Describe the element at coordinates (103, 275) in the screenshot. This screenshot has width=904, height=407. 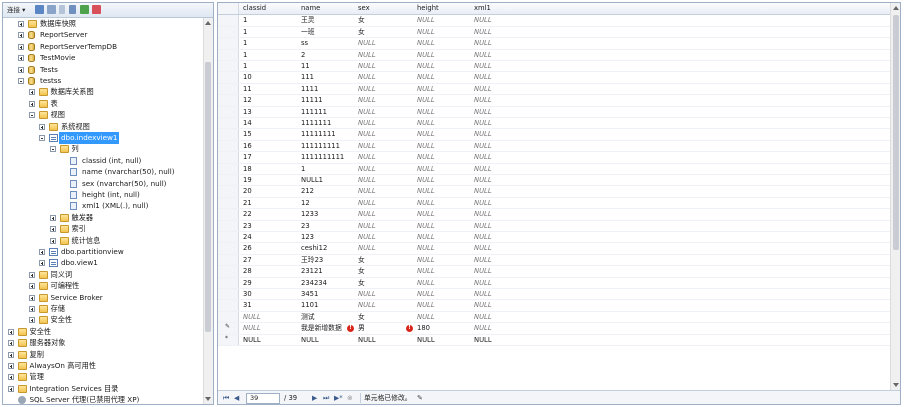
I see `tree-node: 同义词` at that location.